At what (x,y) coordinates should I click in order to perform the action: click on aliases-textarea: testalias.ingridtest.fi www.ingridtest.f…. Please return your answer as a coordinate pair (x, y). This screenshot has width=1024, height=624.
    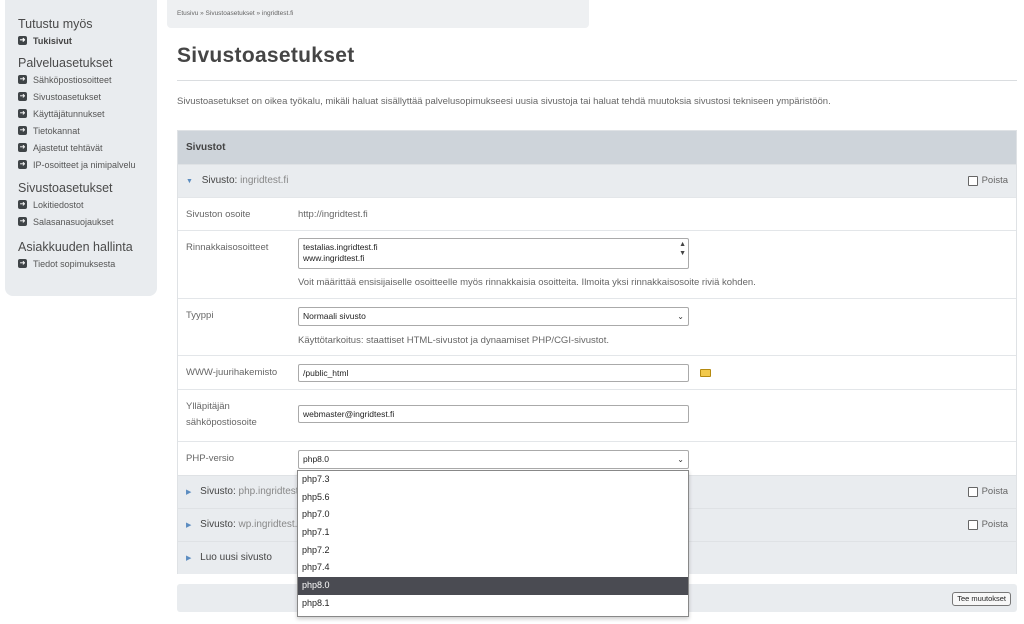
    Looking at the image, I should click on (493, 253).